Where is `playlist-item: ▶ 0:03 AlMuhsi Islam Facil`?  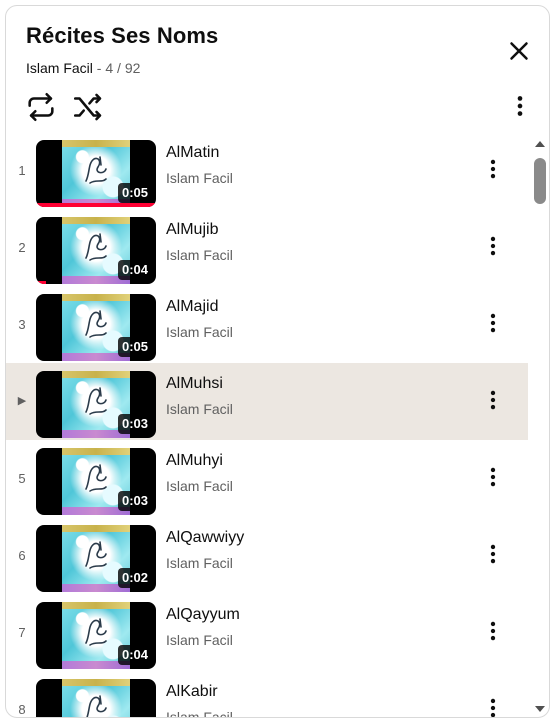
playlist-item: ▶ 0:03 AlMuhsi Islam Facil is located at coordinates (267, 401).